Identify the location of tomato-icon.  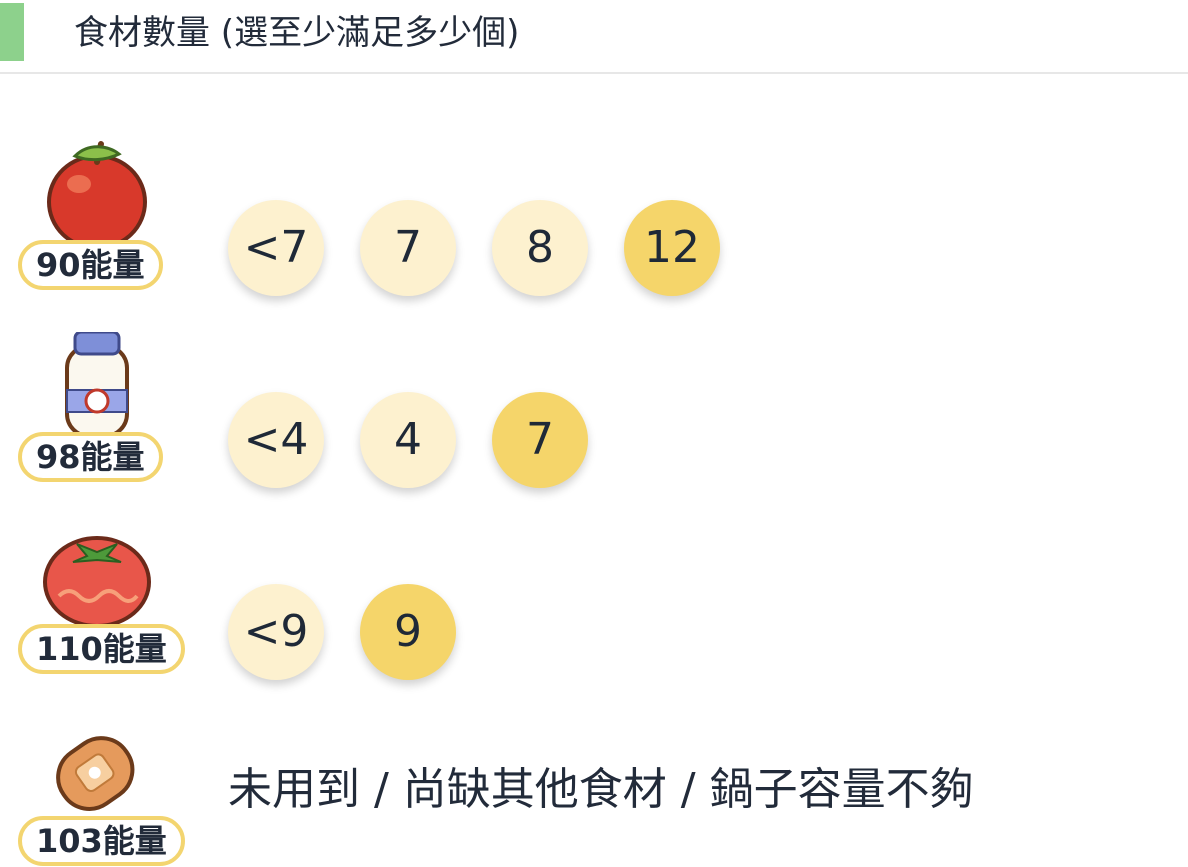
(97, 580).